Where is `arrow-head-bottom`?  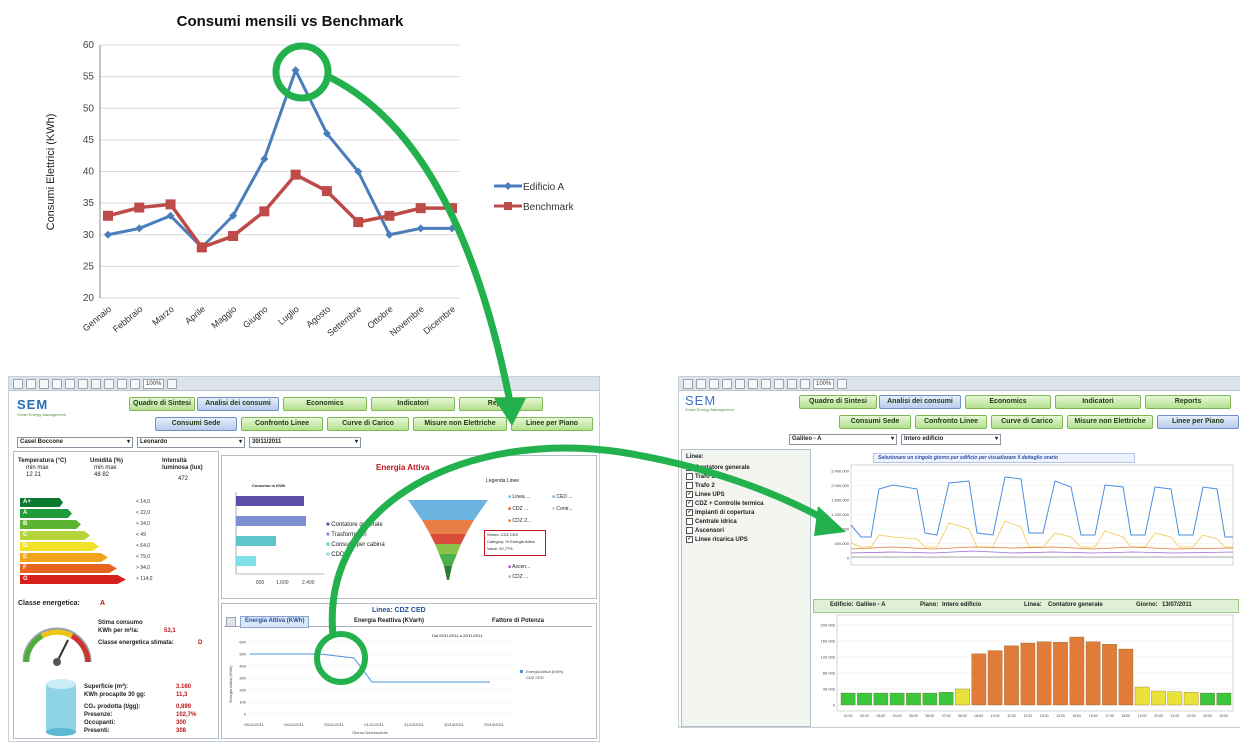
arrow-head-bottom is located at coordinates (830, 521).